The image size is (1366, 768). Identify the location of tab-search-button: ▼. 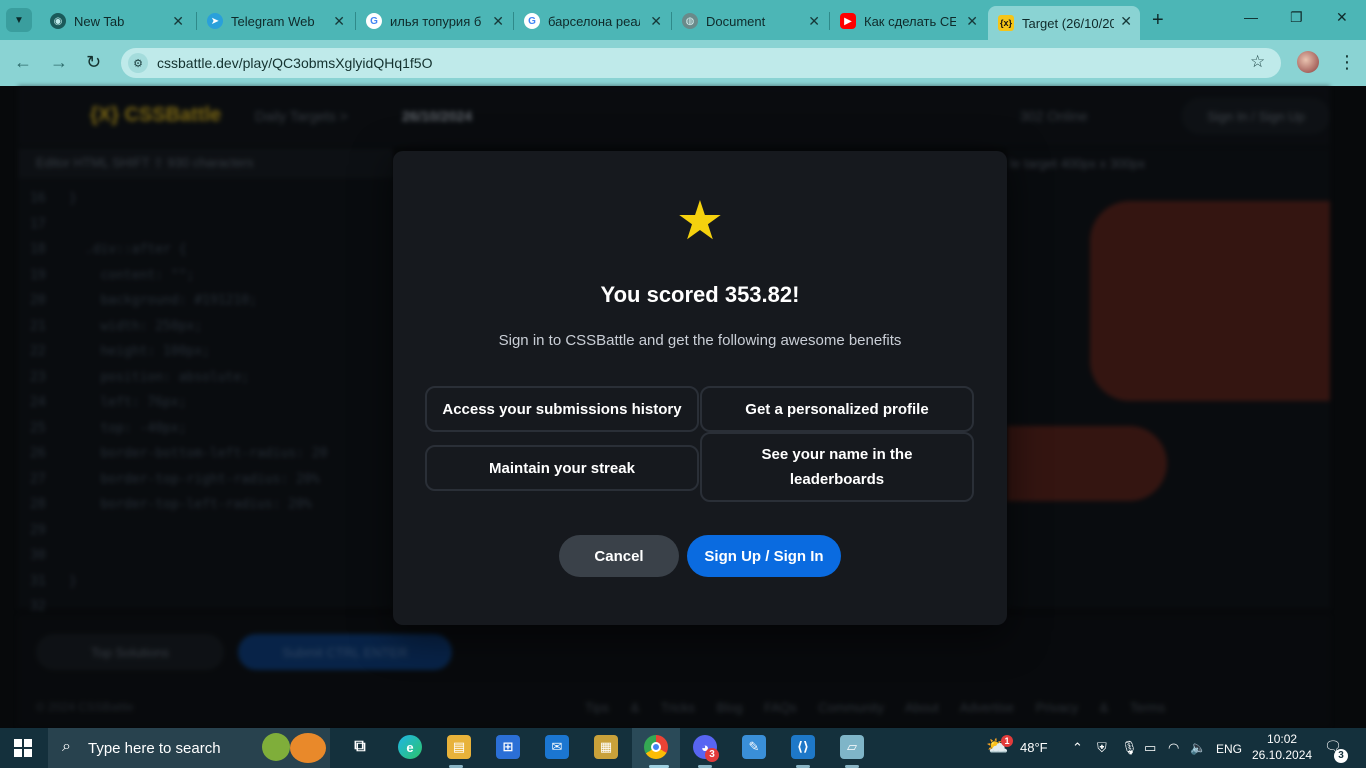
(19, 20).